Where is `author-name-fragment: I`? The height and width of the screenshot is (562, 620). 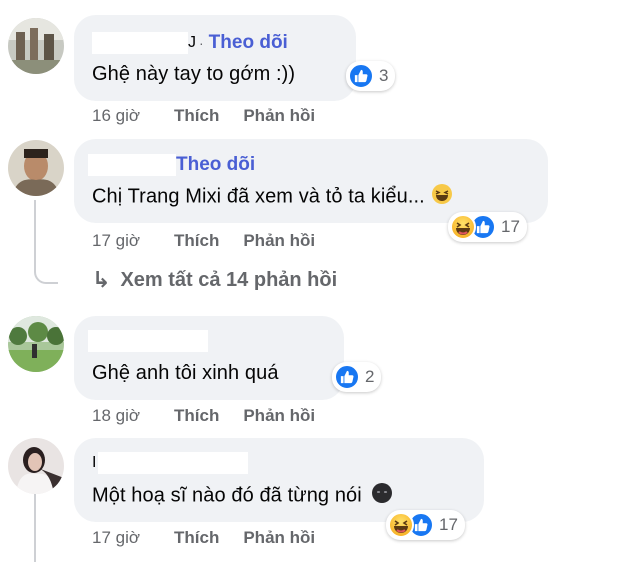
author-name-fragment: I is located at coordinates (94, 462).